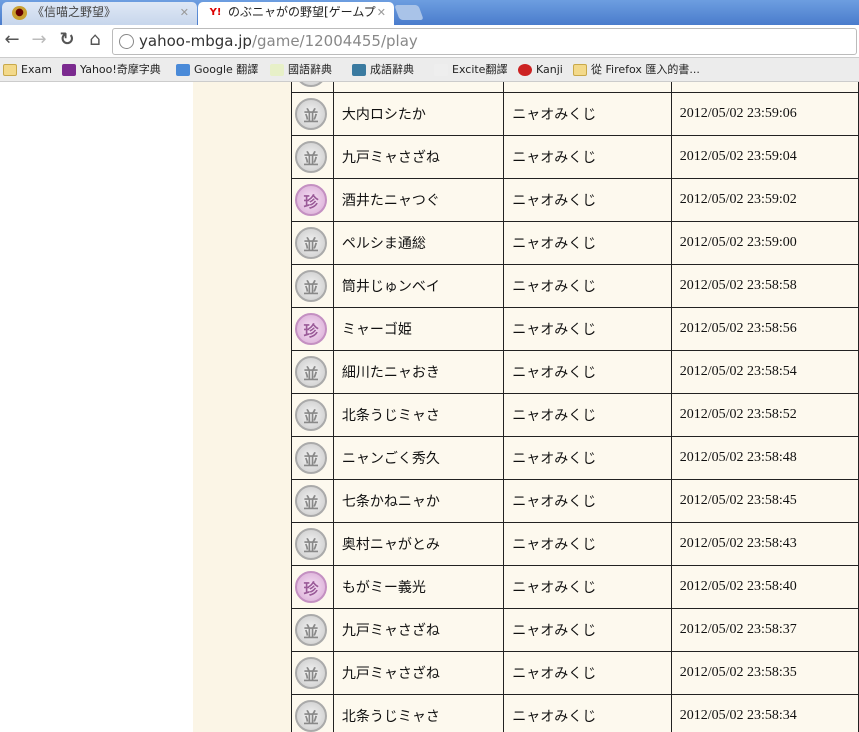  I want to click on forward-icon: →, so click(39, 39).